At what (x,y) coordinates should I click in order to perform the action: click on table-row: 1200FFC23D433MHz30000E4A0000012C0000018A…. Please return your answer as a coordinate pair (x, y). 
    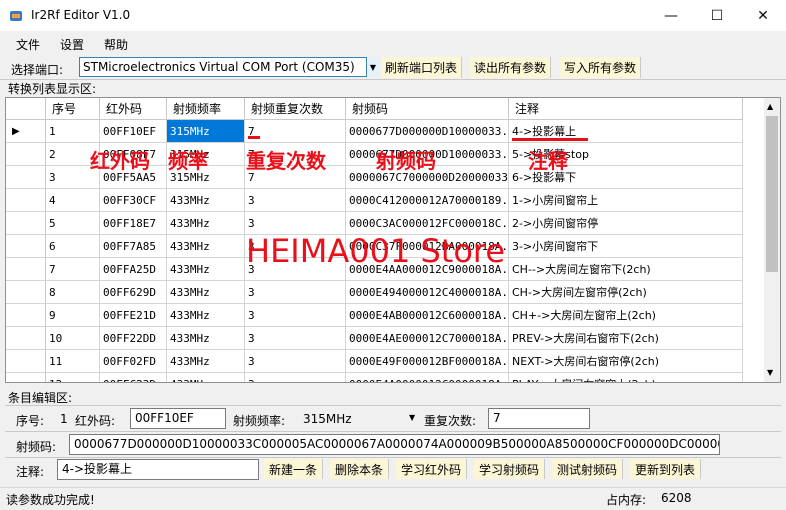
    Looking at the image, I should click on (386, 377).